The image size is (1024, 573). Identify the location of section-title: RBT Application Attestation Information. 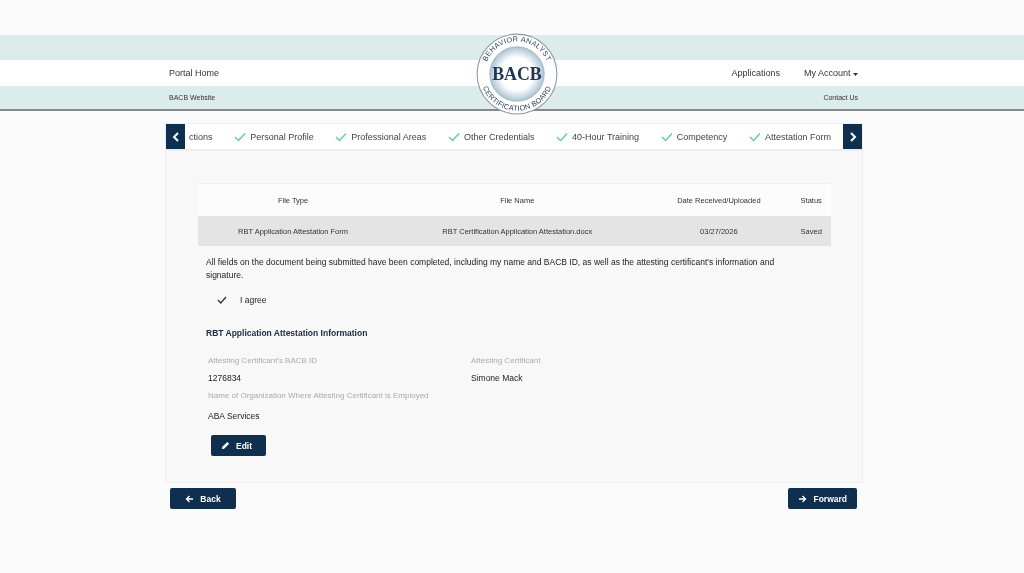
(287, 333).